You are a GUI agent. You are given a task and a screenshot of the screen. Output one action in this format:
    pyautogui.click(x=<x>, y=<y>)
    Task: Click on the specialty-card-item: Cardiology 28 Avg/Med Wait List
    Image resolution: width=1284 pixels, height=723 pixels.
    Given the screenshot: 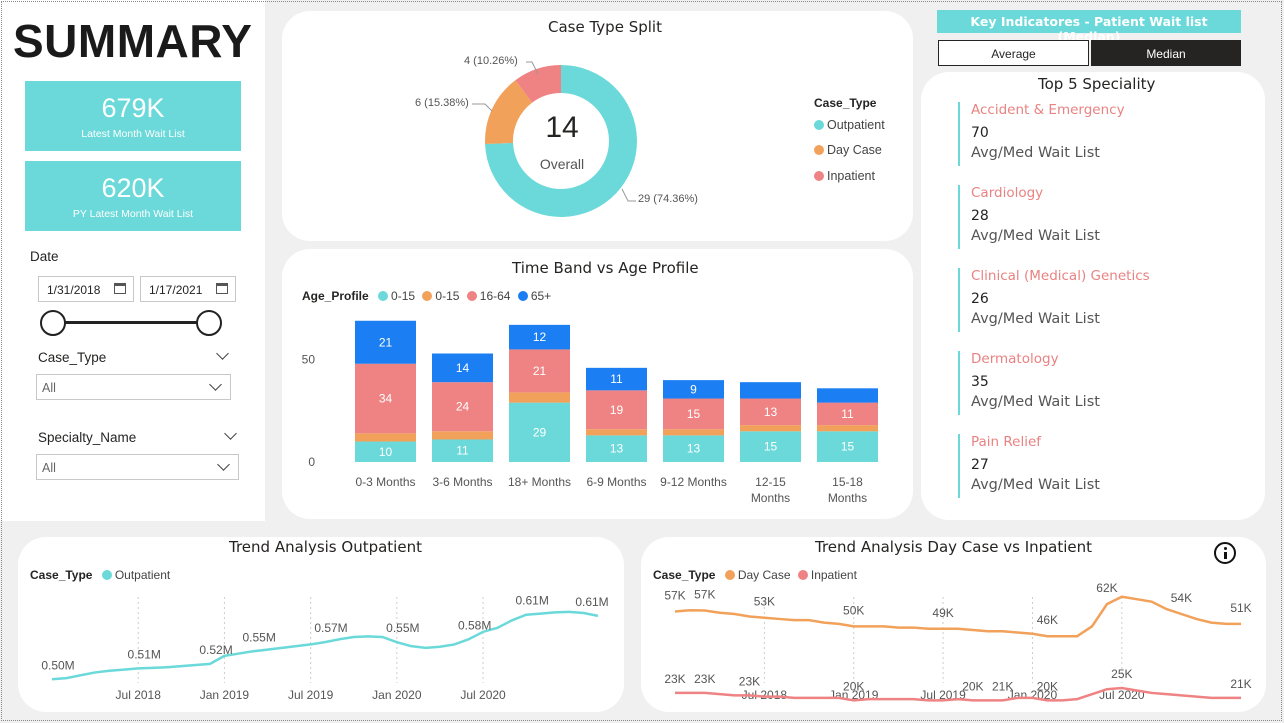 What is the action you would take?
    pyautogui.click(x=1088, y=217)
    